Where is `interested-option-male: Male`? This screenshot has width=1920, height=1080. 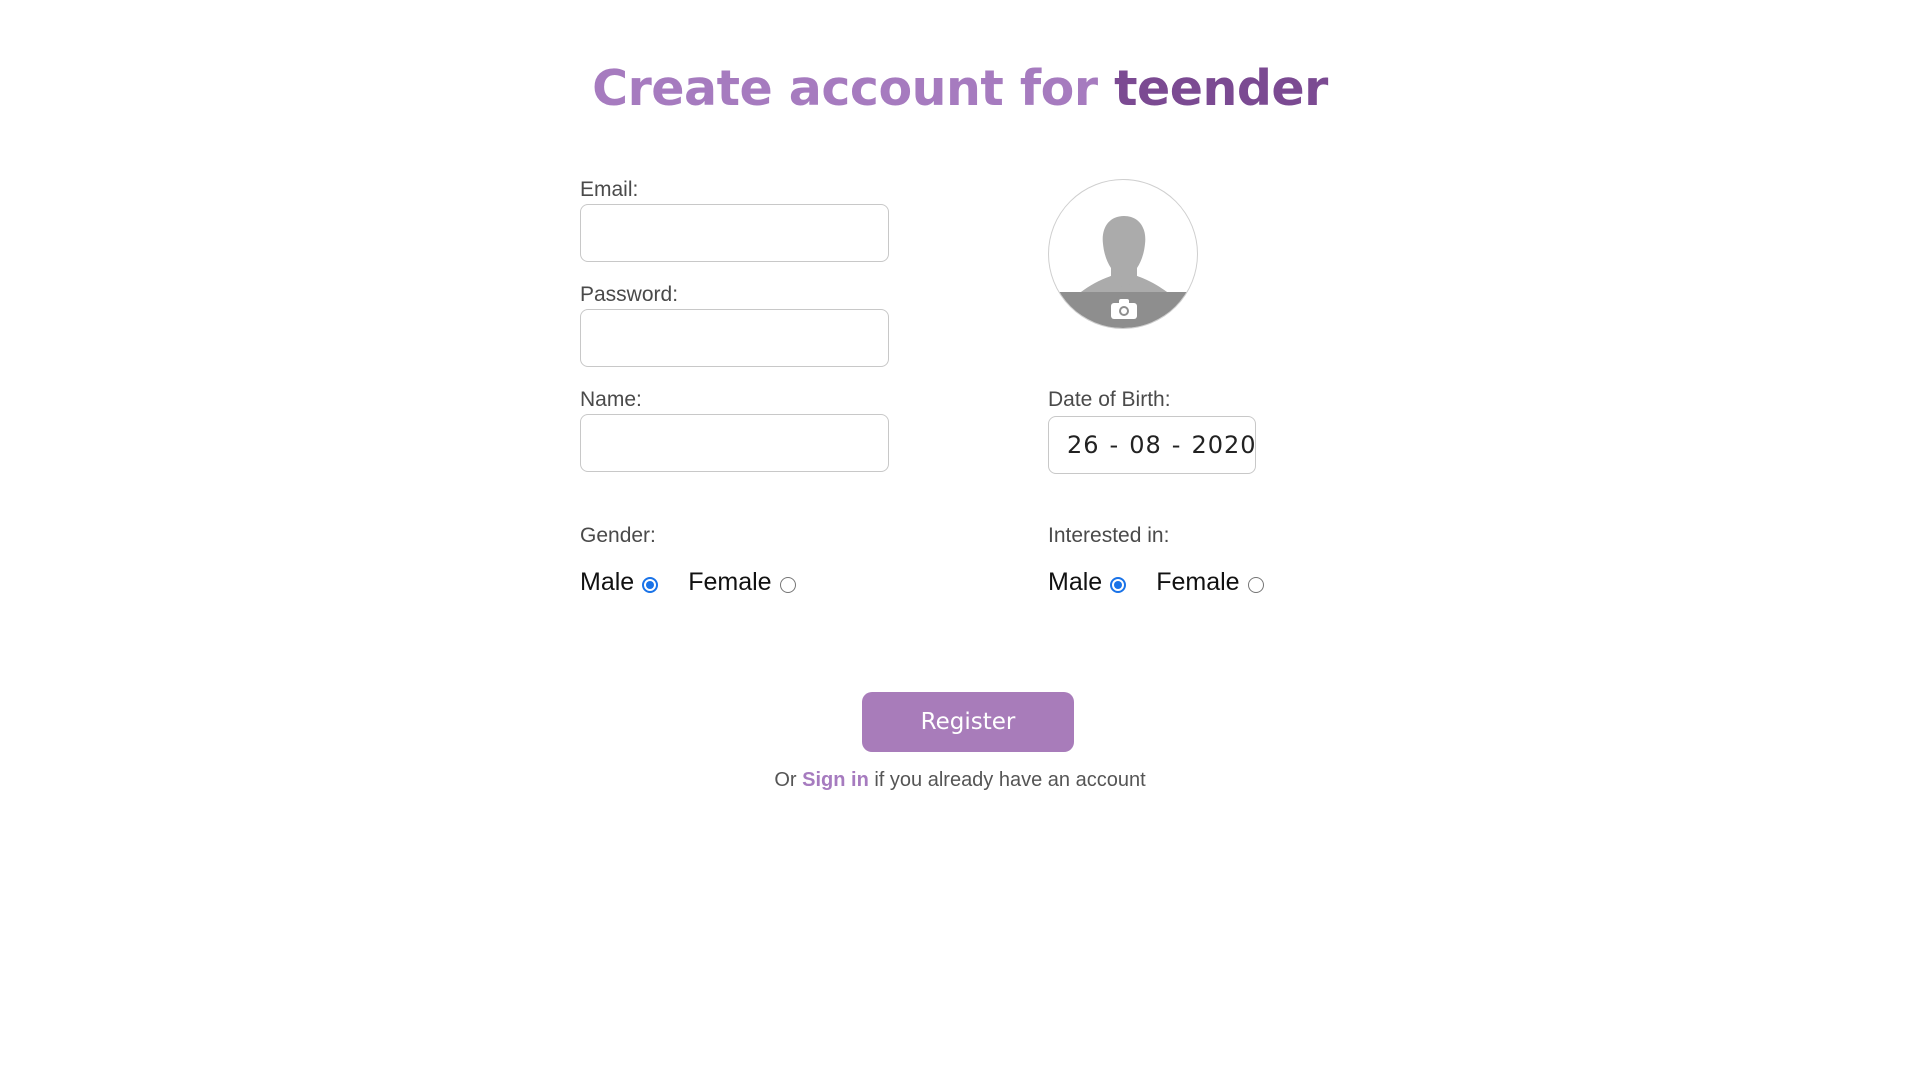 interested-option-male: Male is located at coordinates (1087, 582).